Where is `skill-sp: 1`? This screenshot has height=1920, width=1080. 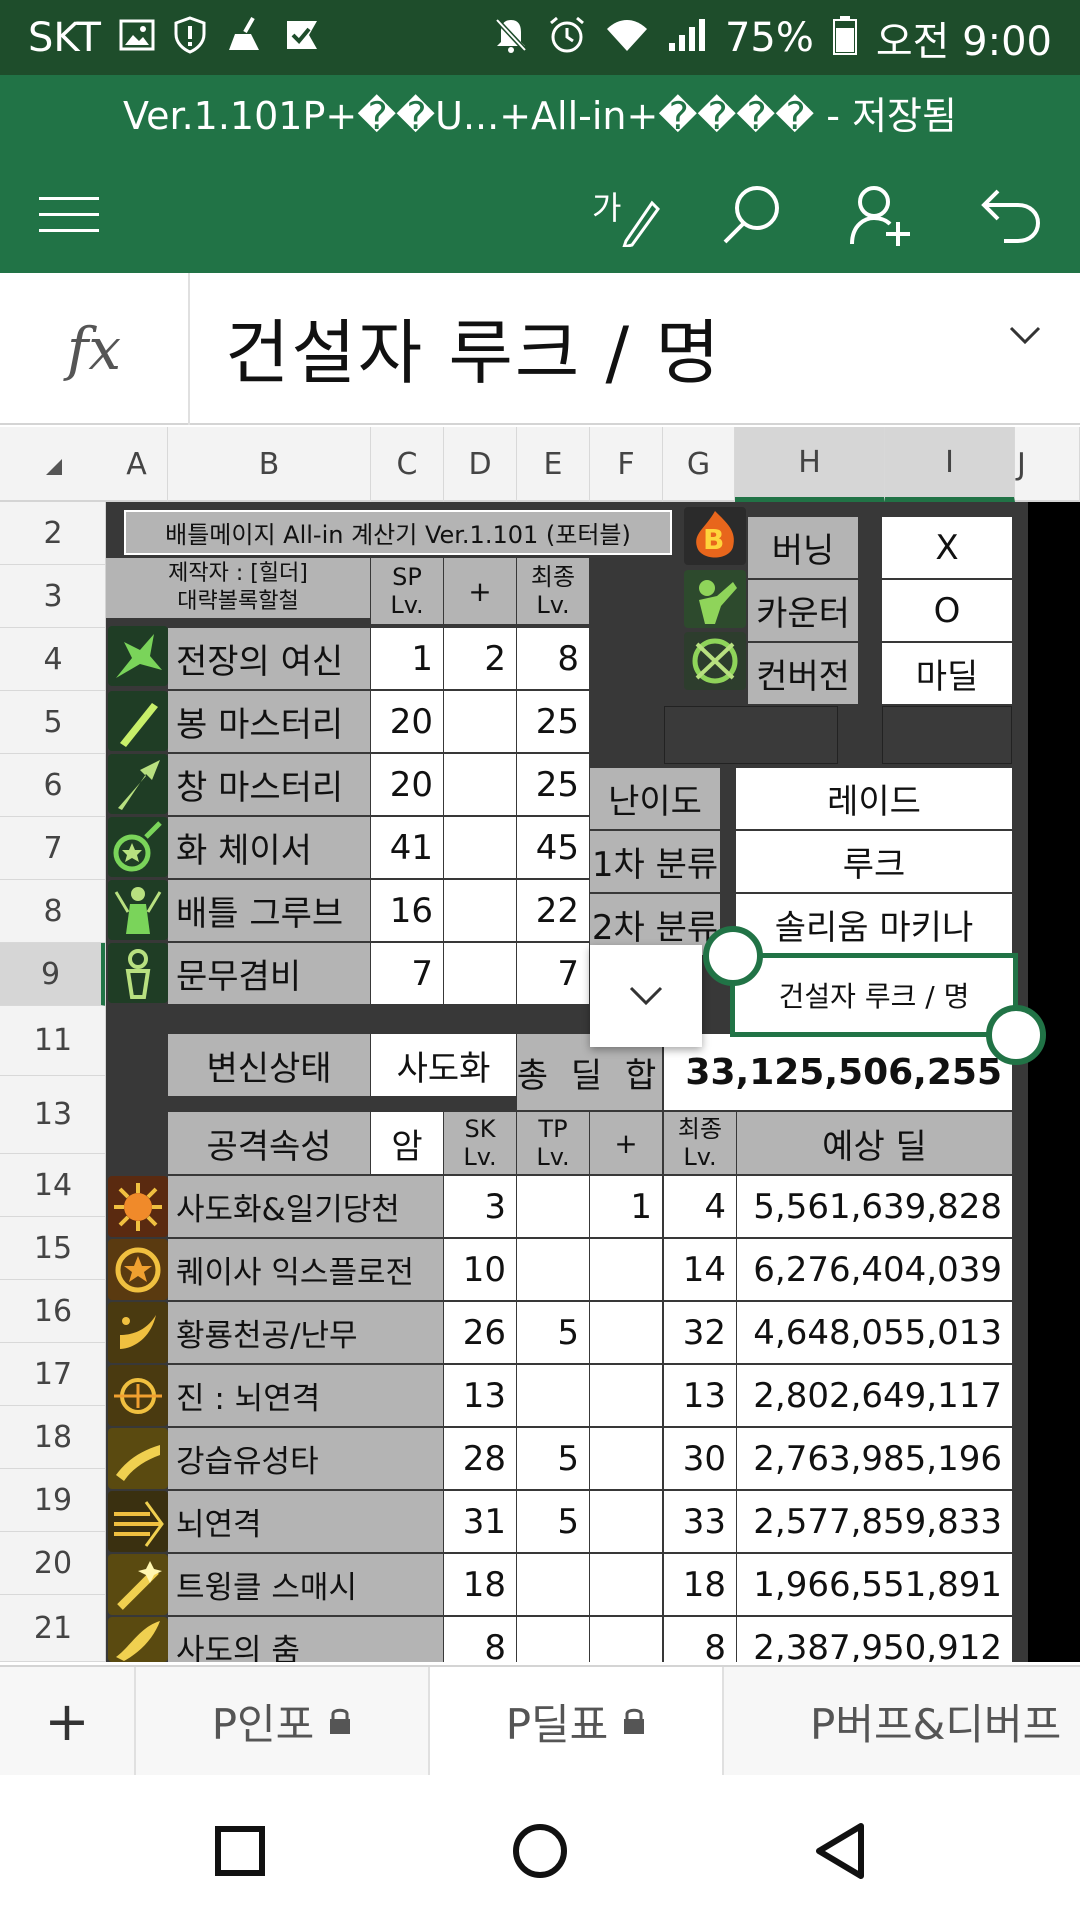
skill-sp: 1 is located at coordinates (407, 658).